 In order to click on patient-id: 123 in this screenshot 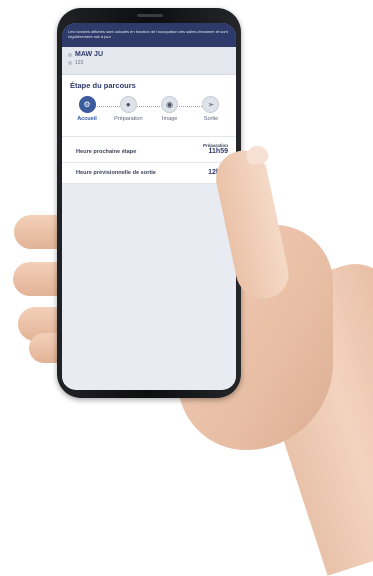, I will do `click(79, 63)`.